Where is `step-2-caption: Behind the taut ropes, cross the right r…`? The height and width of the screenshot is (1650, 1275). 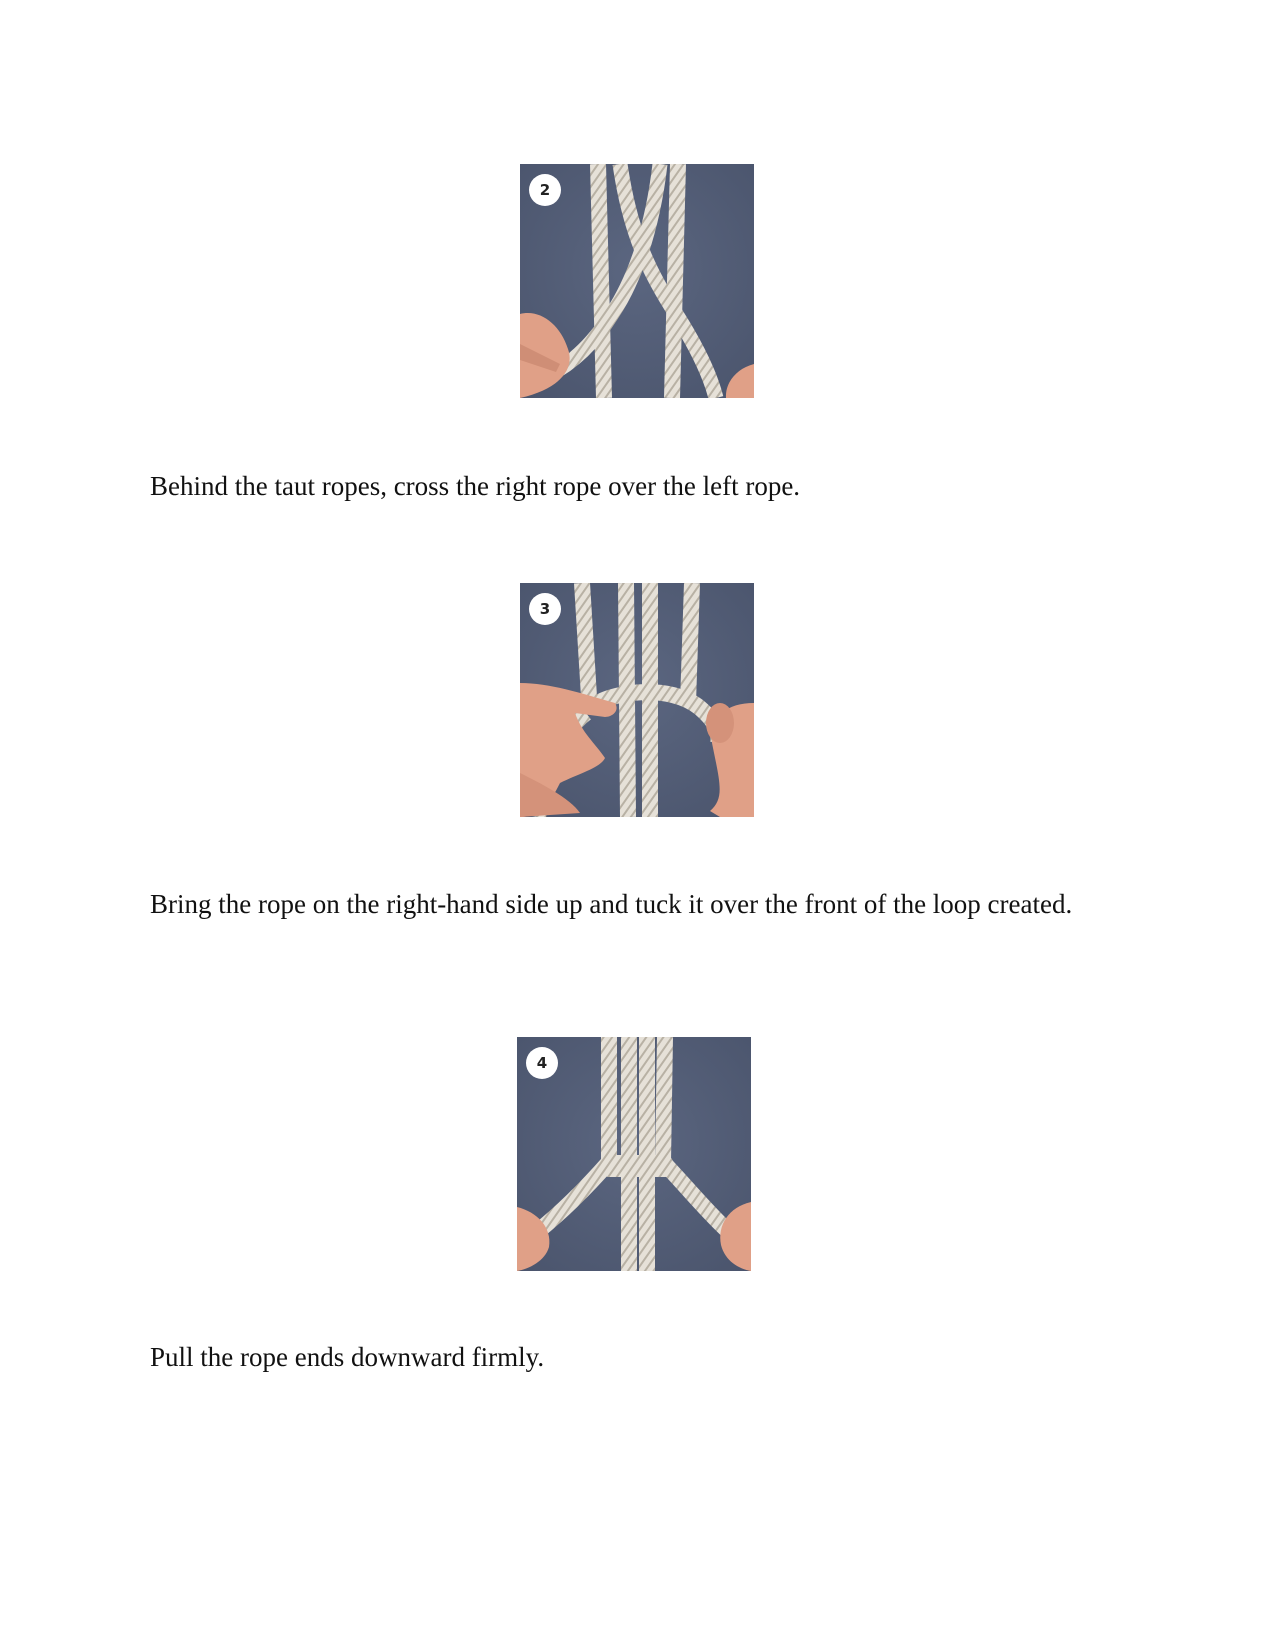 step-2-caption: Behind the taut ropes, cross the right r… is located at coordinates (475, 486).